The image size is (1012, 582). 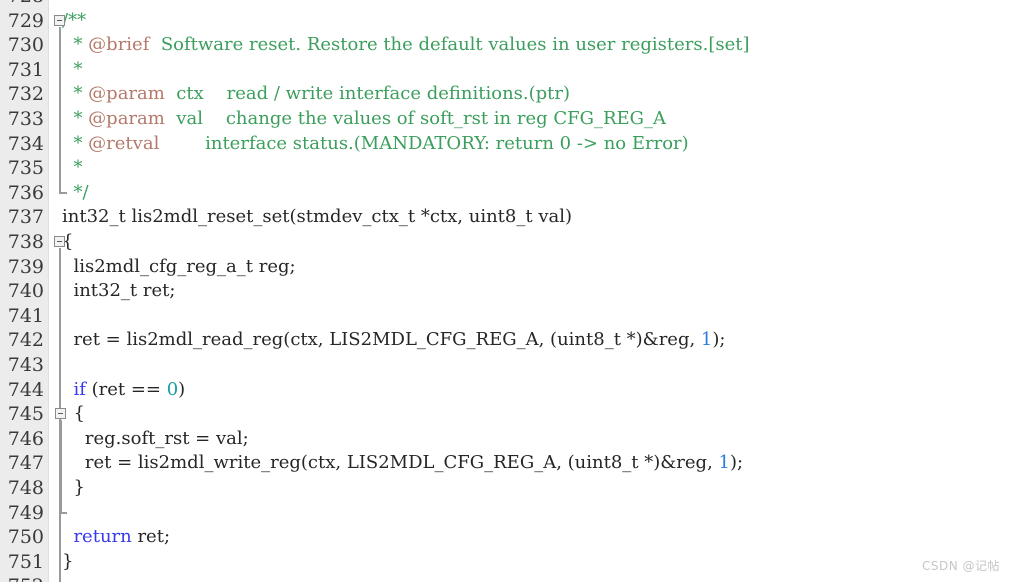 I want to click on code-line: 746 reg.soft_rst = val;, so click(x=506, y=439).